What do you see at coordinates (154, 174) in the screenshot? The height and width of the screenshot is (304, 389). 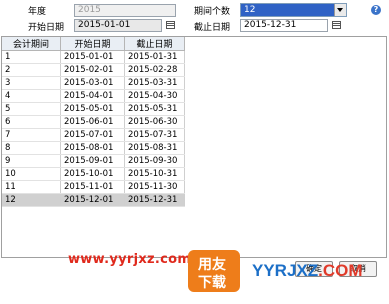 I see `cell-end-date: 2015-10-31` at bounding box center [154, 174].